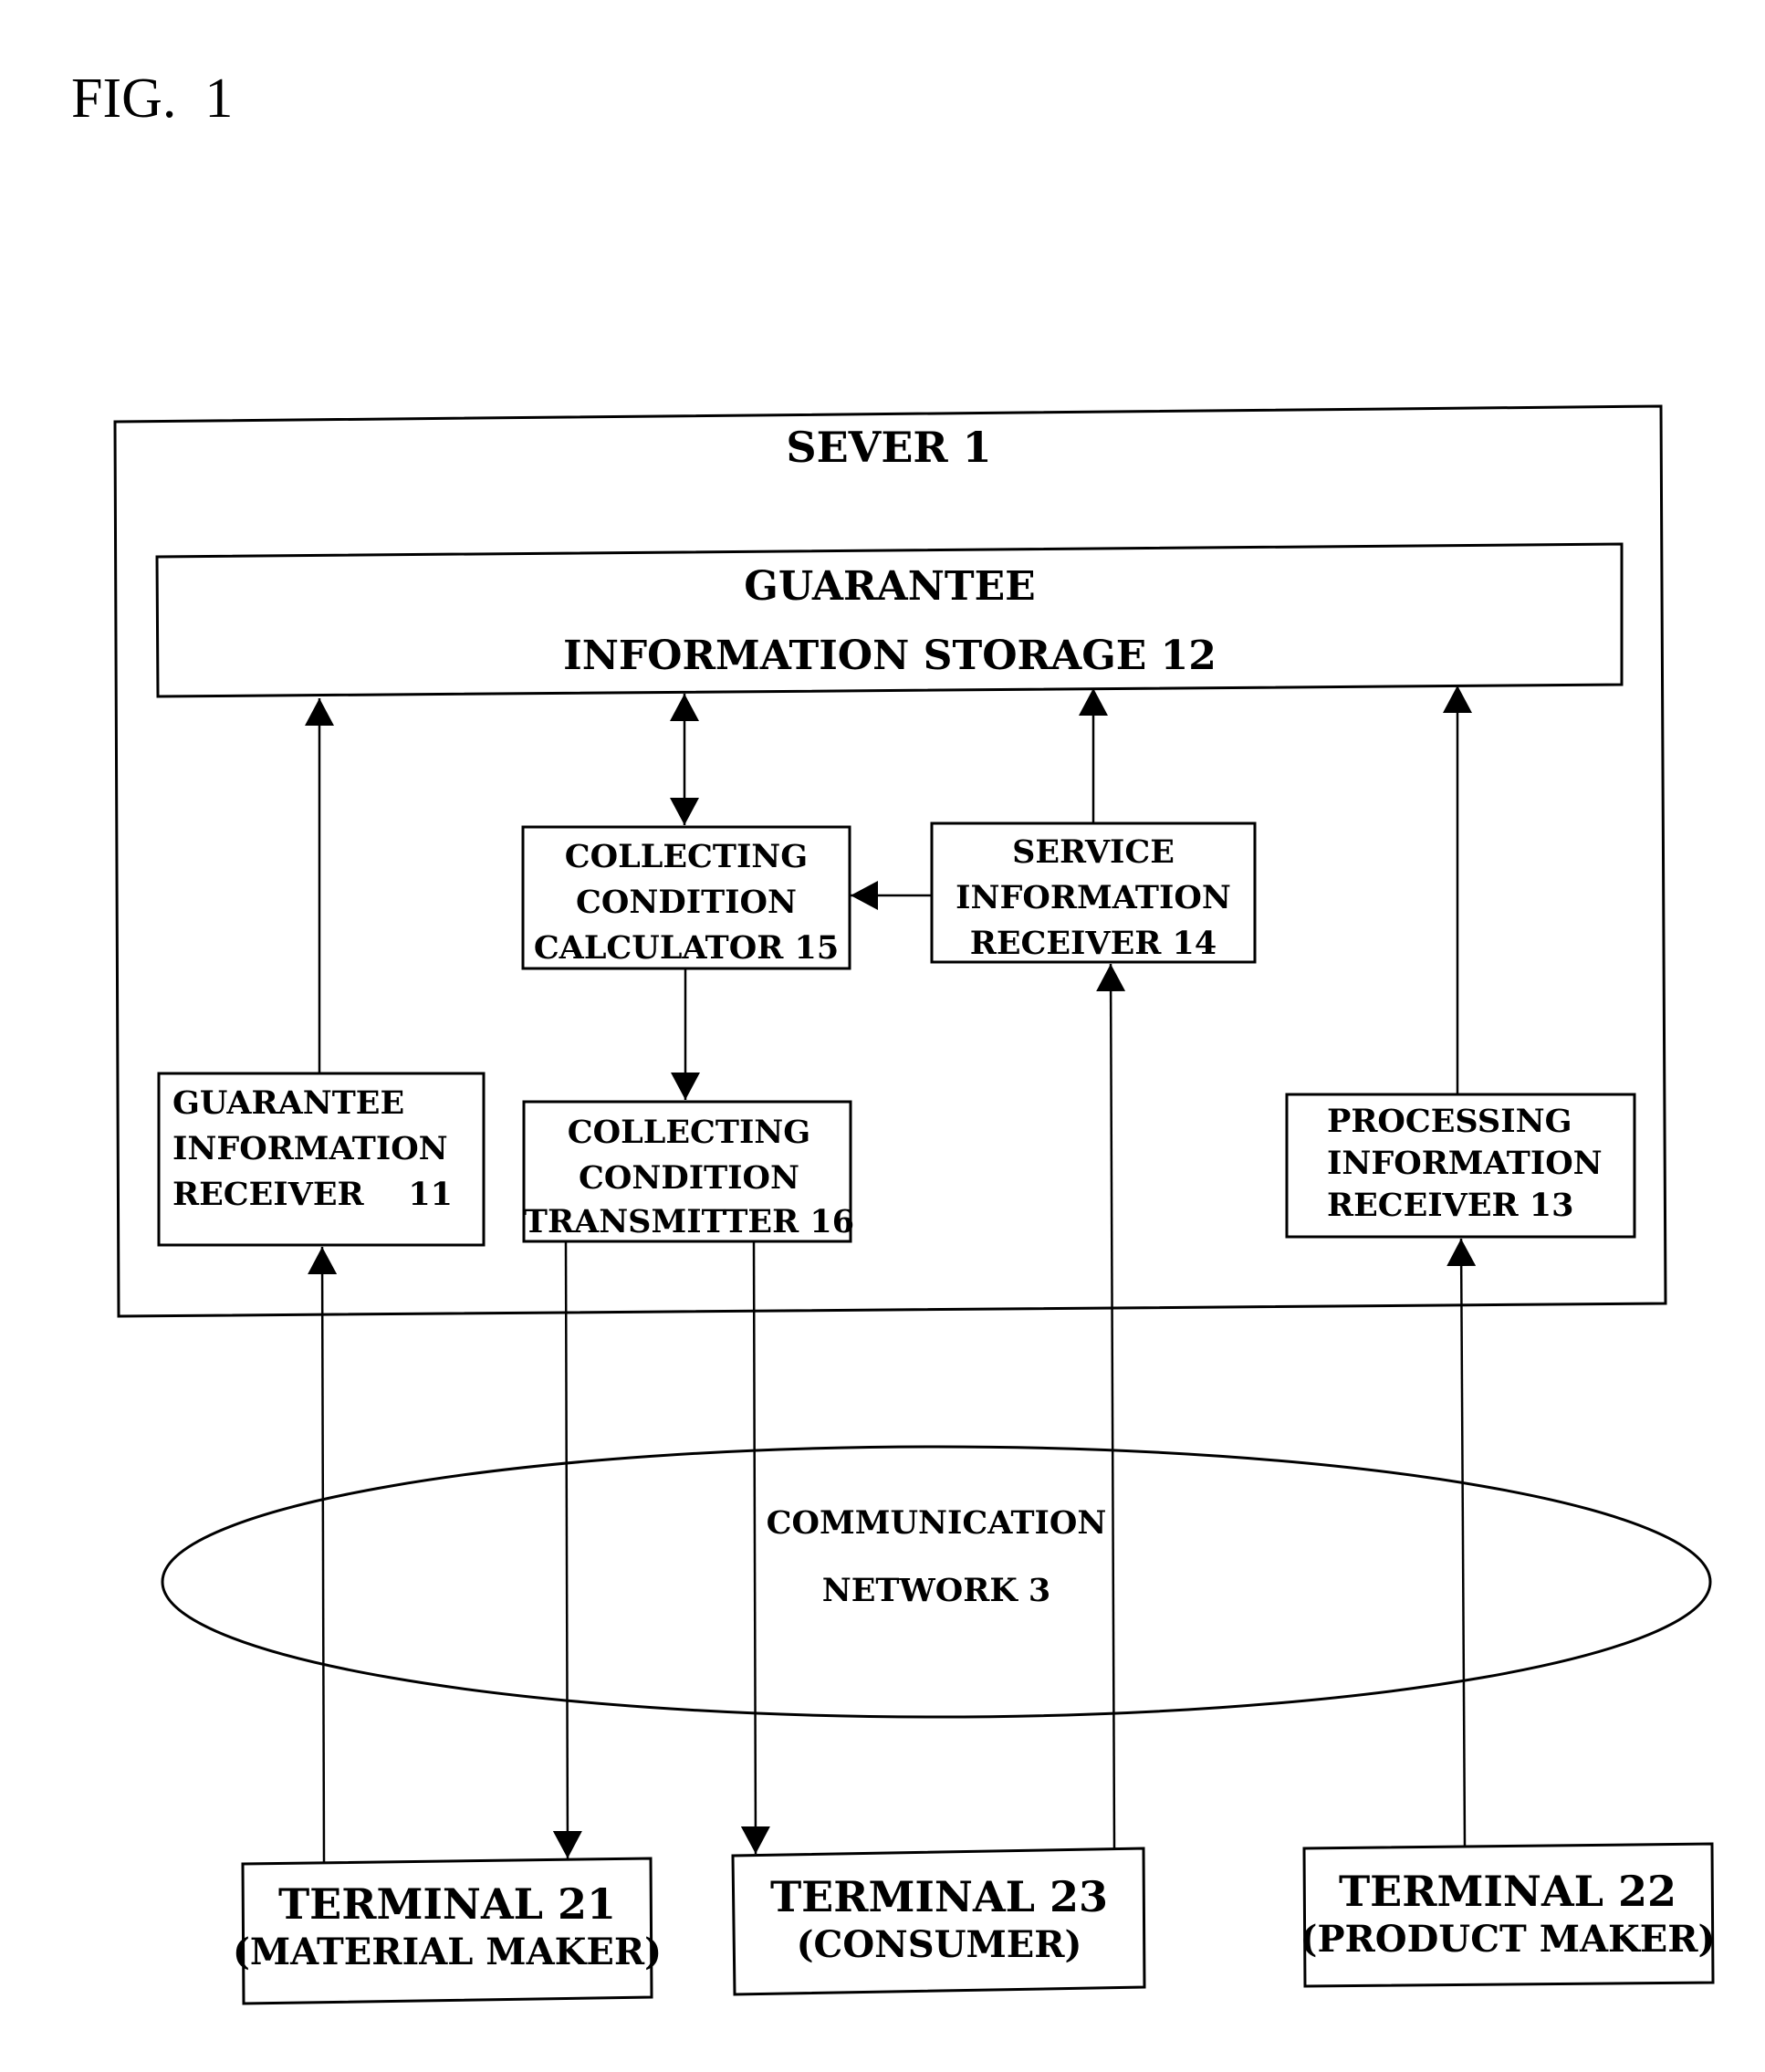 The height and width of the screenshot is (2072, 1765). What do you see at coordinates (1465, 1163) in the screenshot?
I see `processing-receiver-line-2: INFORMATION` at bounding box center [1465, 1163].